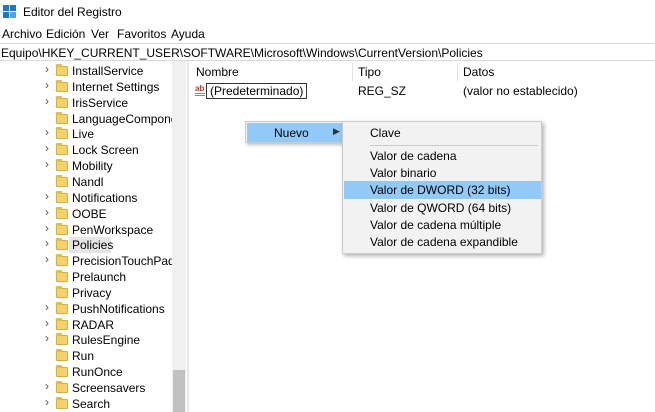 This screenshot has height=412, width=655. I want to click on column-header-nombre: Nombre, so click(217, 72).